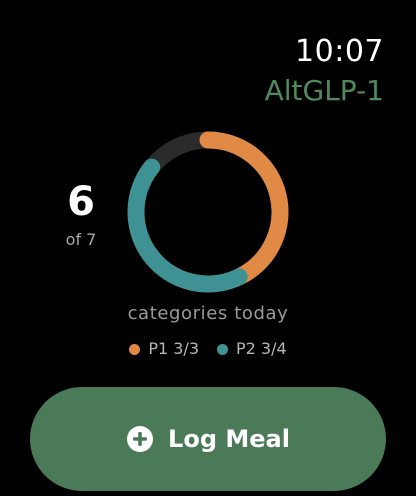 The image size is (416, 496). What do you see at coordinates (81, 202) in the screenshot?
I see `progress-count: 6` at bounding box center [81, 202].